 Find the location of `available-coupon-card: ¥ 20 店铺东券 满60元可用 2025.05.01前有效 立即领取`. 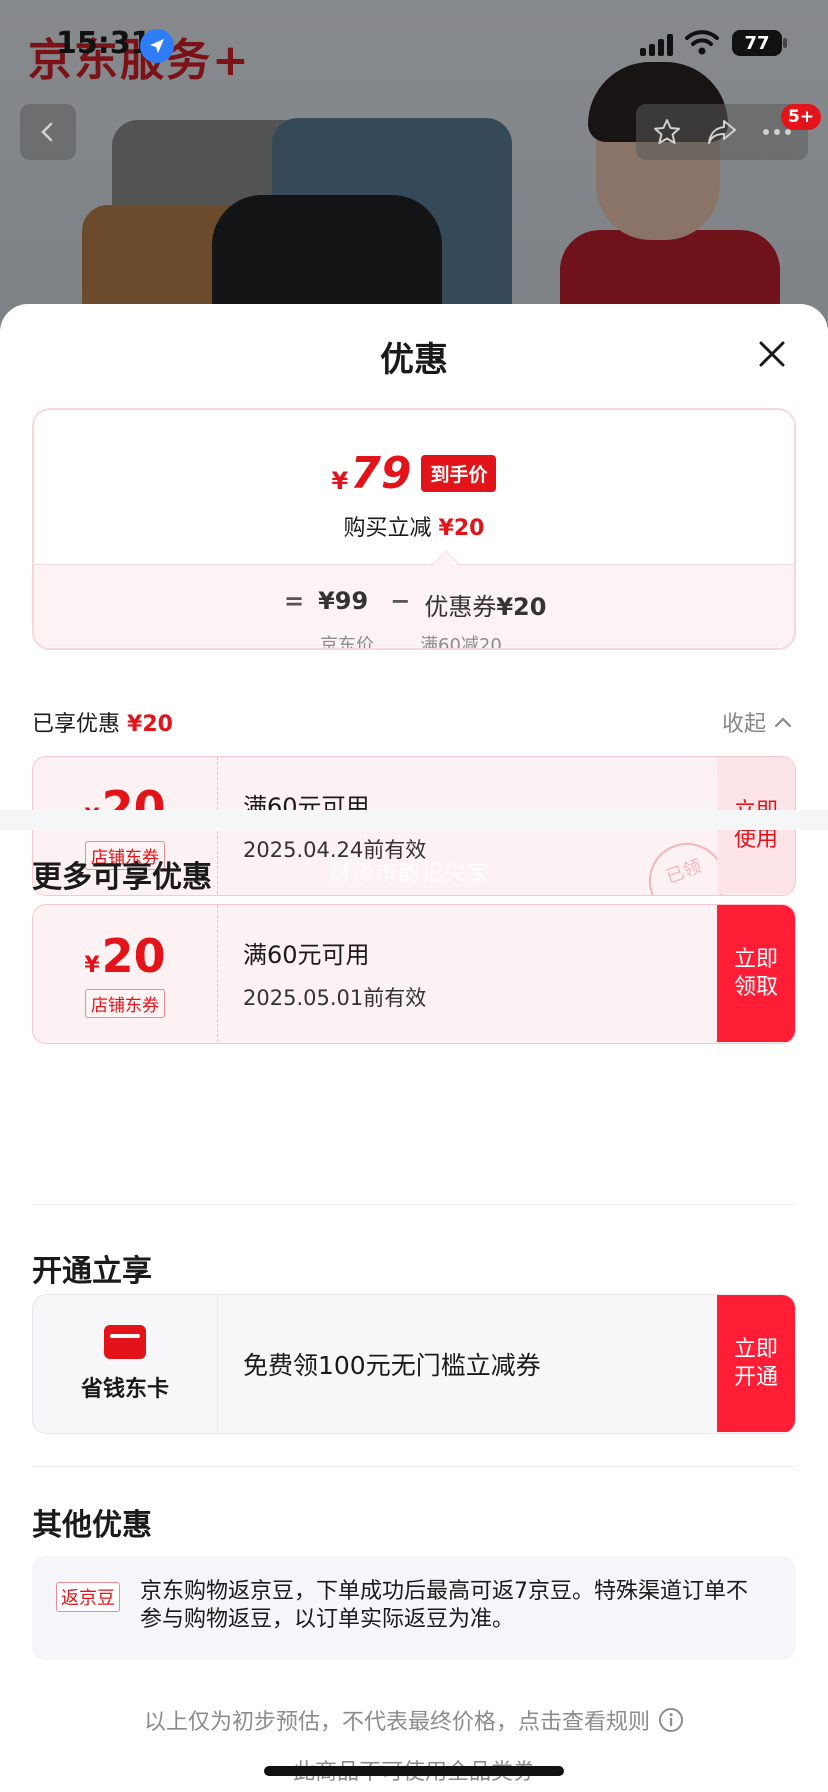

available-coupon-card: ¥ 20 店铺东券 满60元可用 2025.05.01前有效 立即领取 is located at coordinates (414, 974).